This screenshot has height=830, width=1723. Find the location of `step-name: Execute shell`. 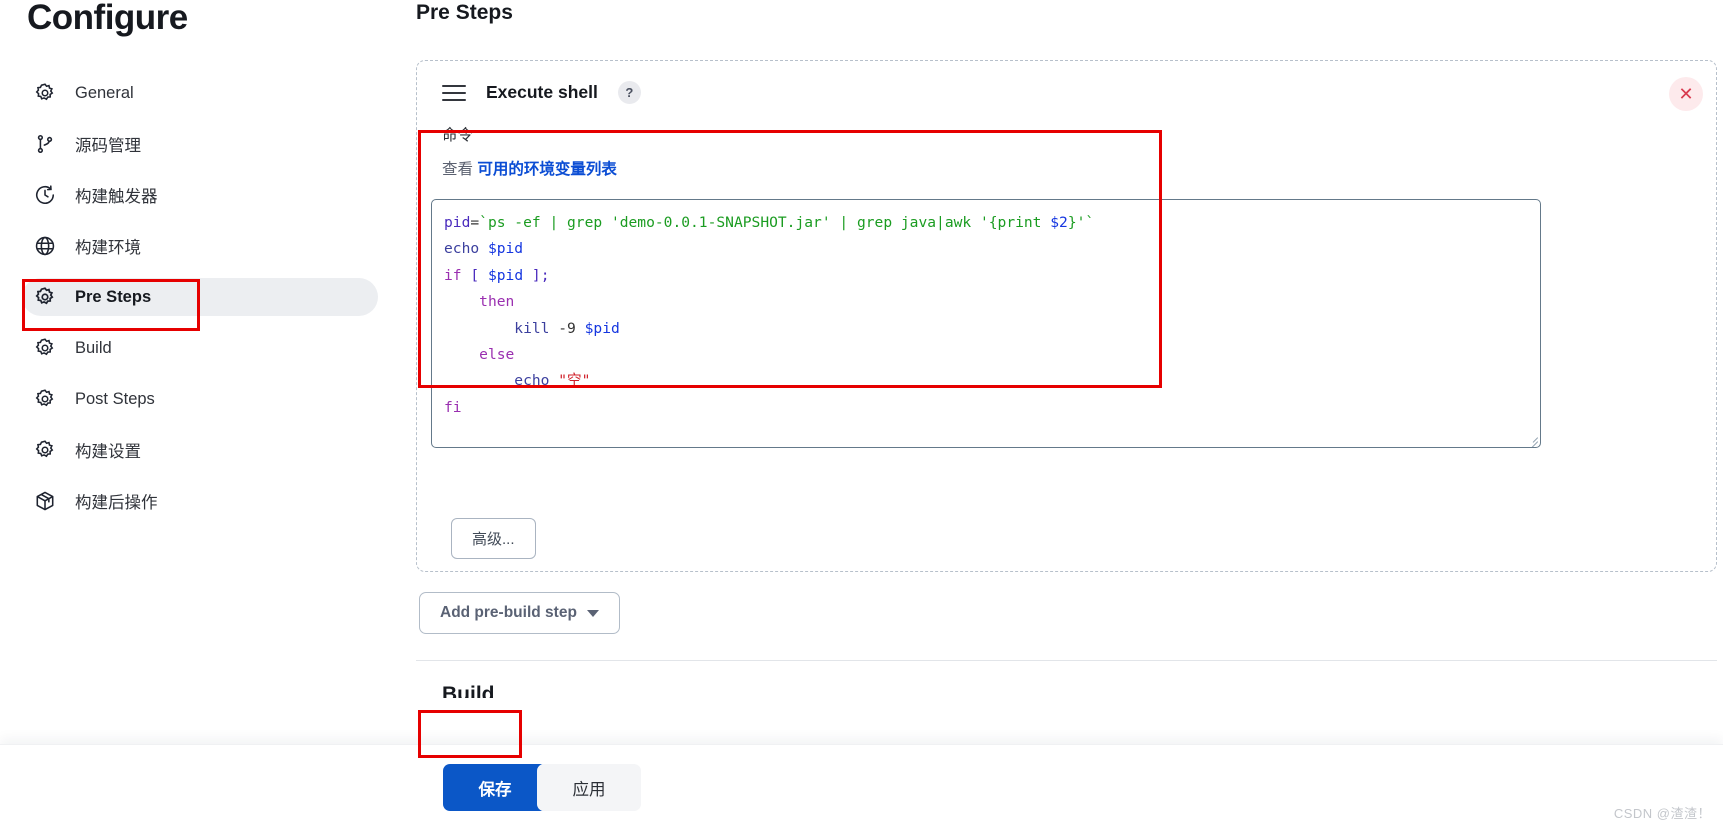

step-name: Execute shell is located at coordinates (542, 92).